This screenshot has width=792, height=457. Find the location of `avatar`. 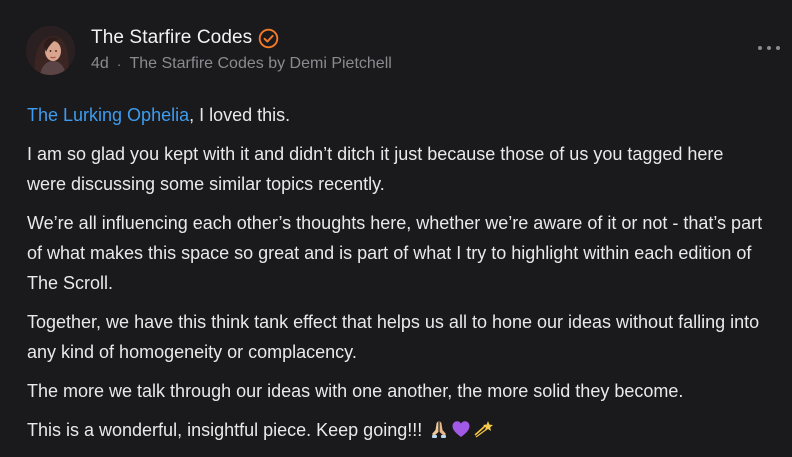

avatar is located at coordinates (50, 50).